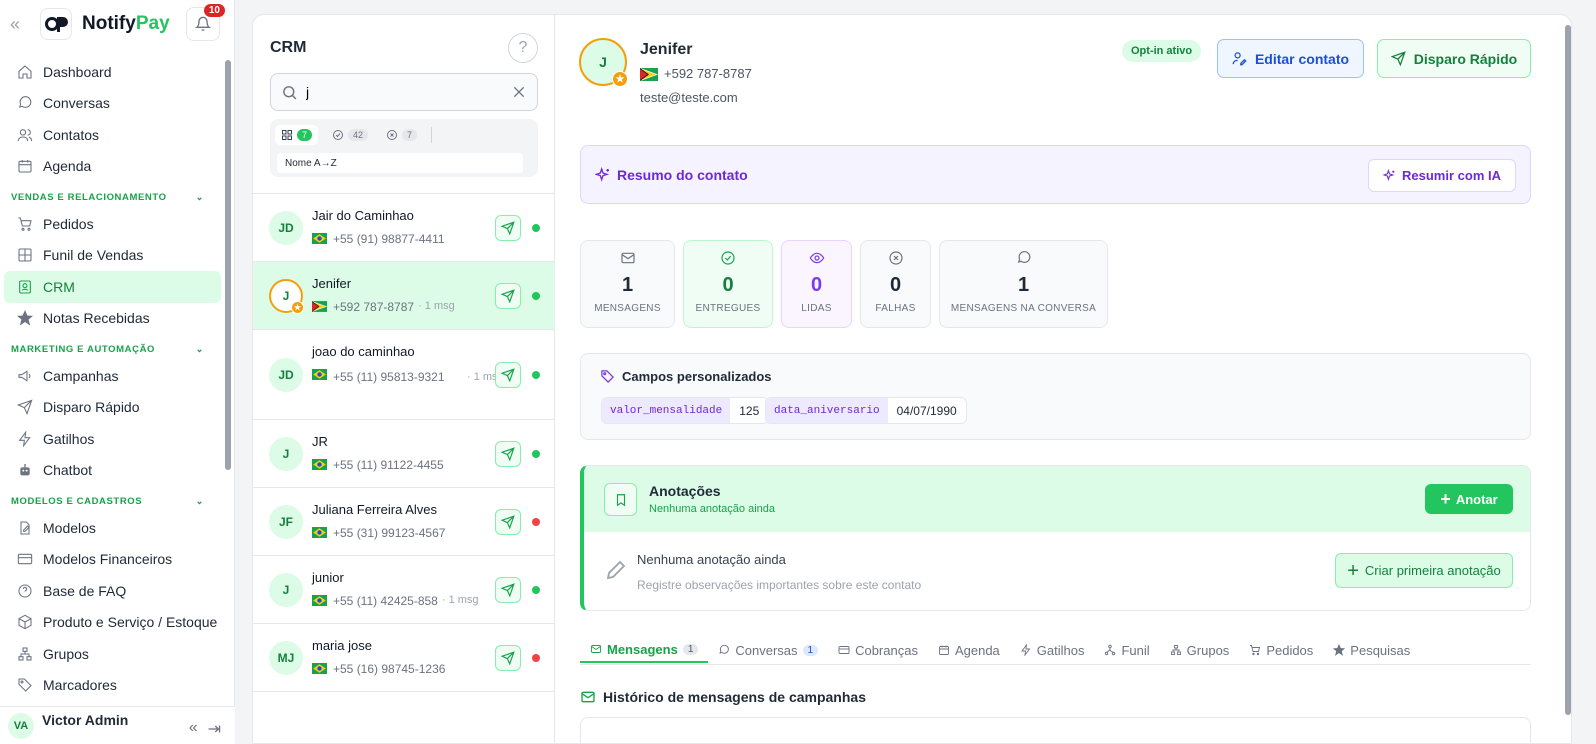  What do you see at coordinates (112, 224) in the screenshot?
I see `nav-pedidos: Pedidos` at bounding box center [112, 224].